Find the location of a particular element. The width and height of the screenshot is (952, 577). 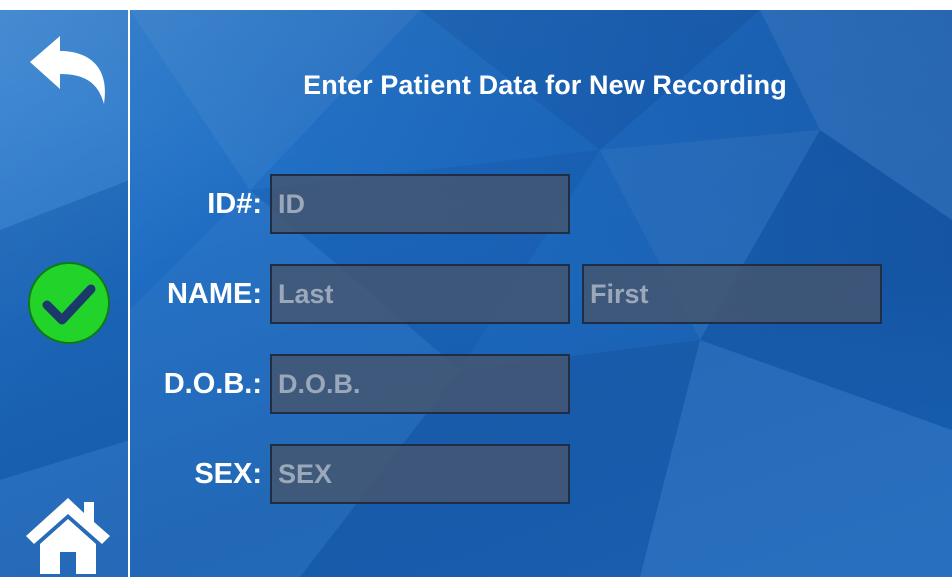

sex-label: SEX: is located at coordinates (228, 474).